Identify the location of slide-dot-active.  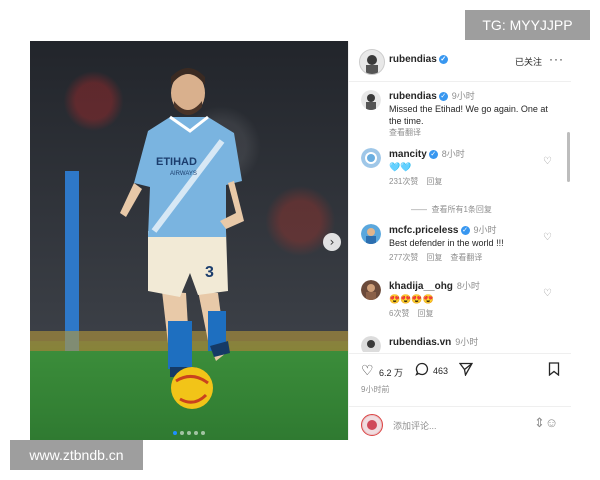
(175, 433).